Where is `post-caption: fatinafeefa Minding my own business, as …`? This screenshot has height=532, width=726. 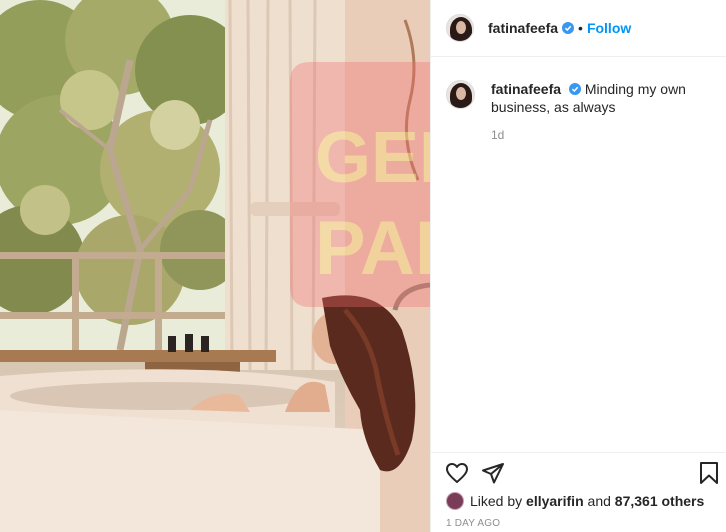 post-caption: fatinafeefa Minding my own business, as … is located at coordinates (581, 112).